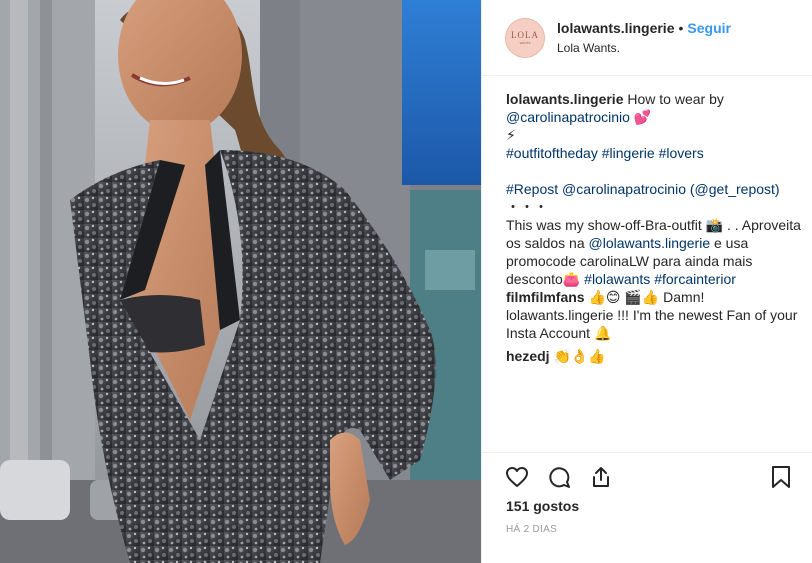  What do you see at coordinates (525, 35) in the screenshot?
I see `avatar-logo-text: LOLA` at bounding box center [525, 35].